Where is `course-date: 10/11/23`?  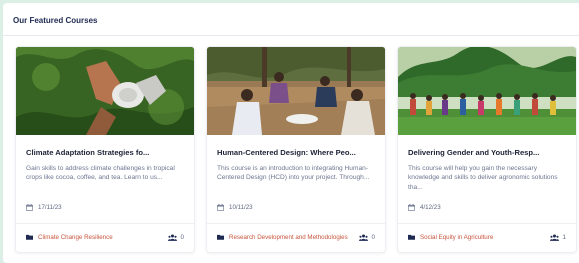 course-date: 10/11/23 is located at coordinates (235, 207).